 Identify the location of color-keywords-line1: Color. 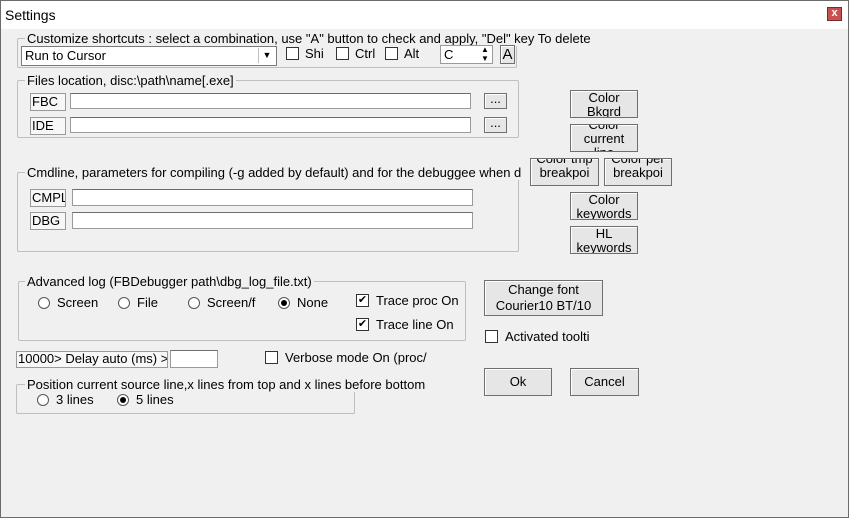
(604, 199).